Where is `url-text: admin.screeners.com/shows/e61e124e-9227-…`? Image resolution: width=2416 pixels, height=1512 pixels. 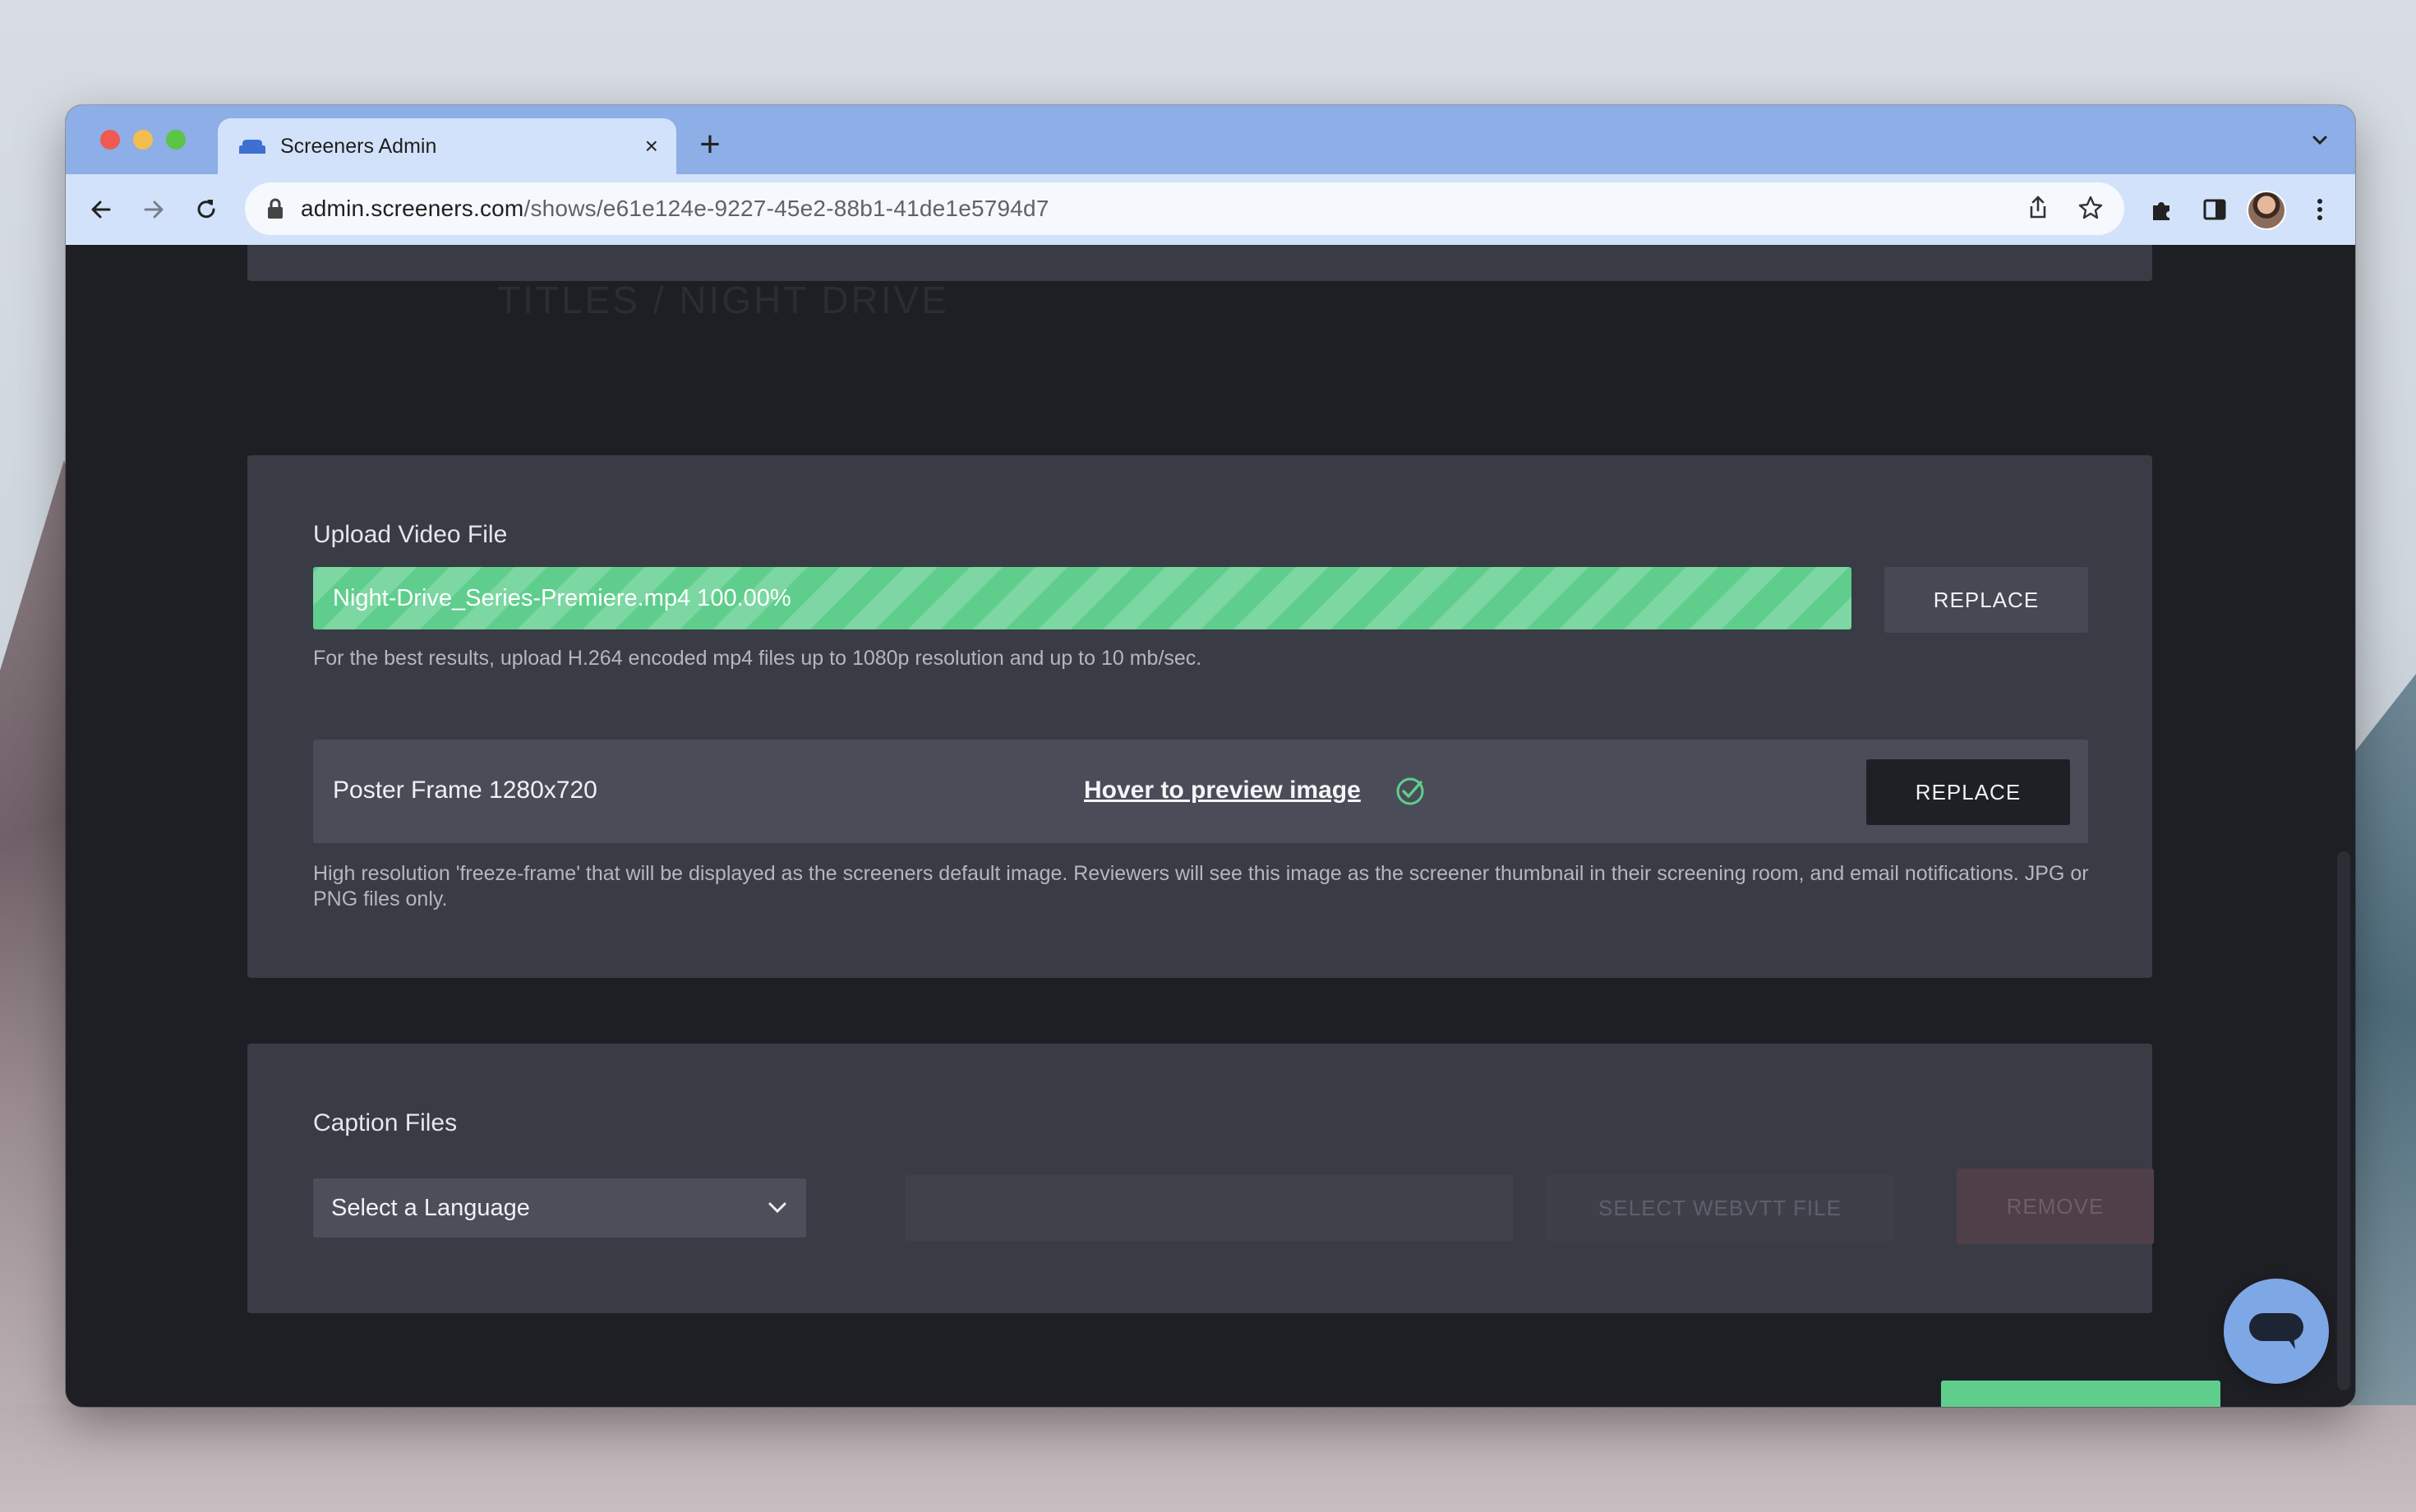 url-text: admin.screeners.com/shows/e61e124e-9227-… is located at coordinates (675, 209).